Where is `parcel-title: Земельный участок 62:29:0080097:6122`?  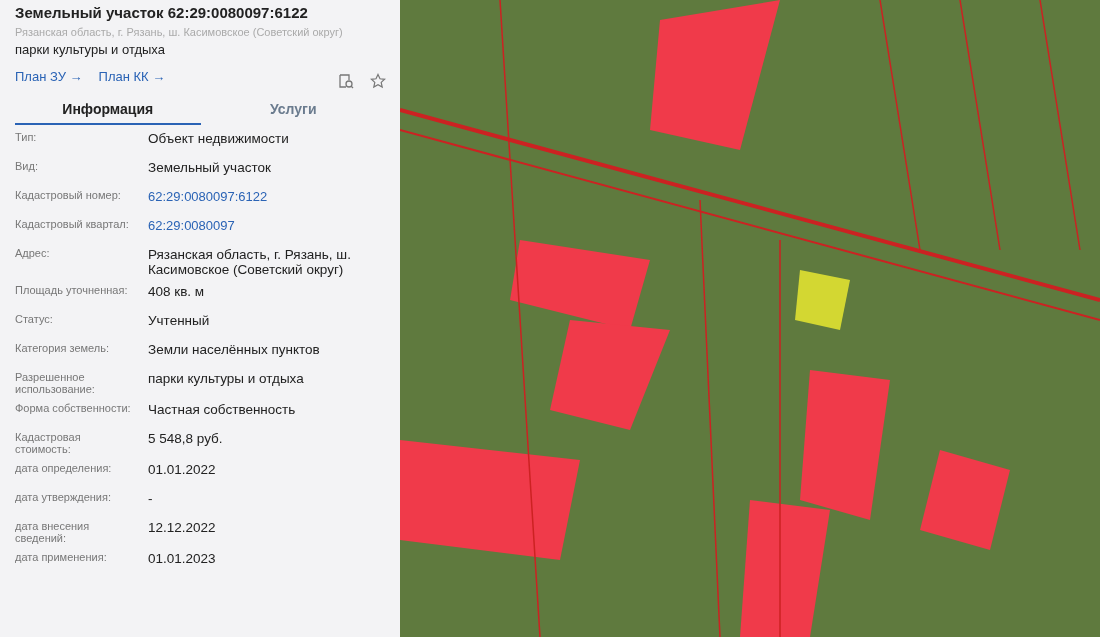 parcel-title: Земельный участок 62:29:0080097:6122 is located at coordinates (162, 12).